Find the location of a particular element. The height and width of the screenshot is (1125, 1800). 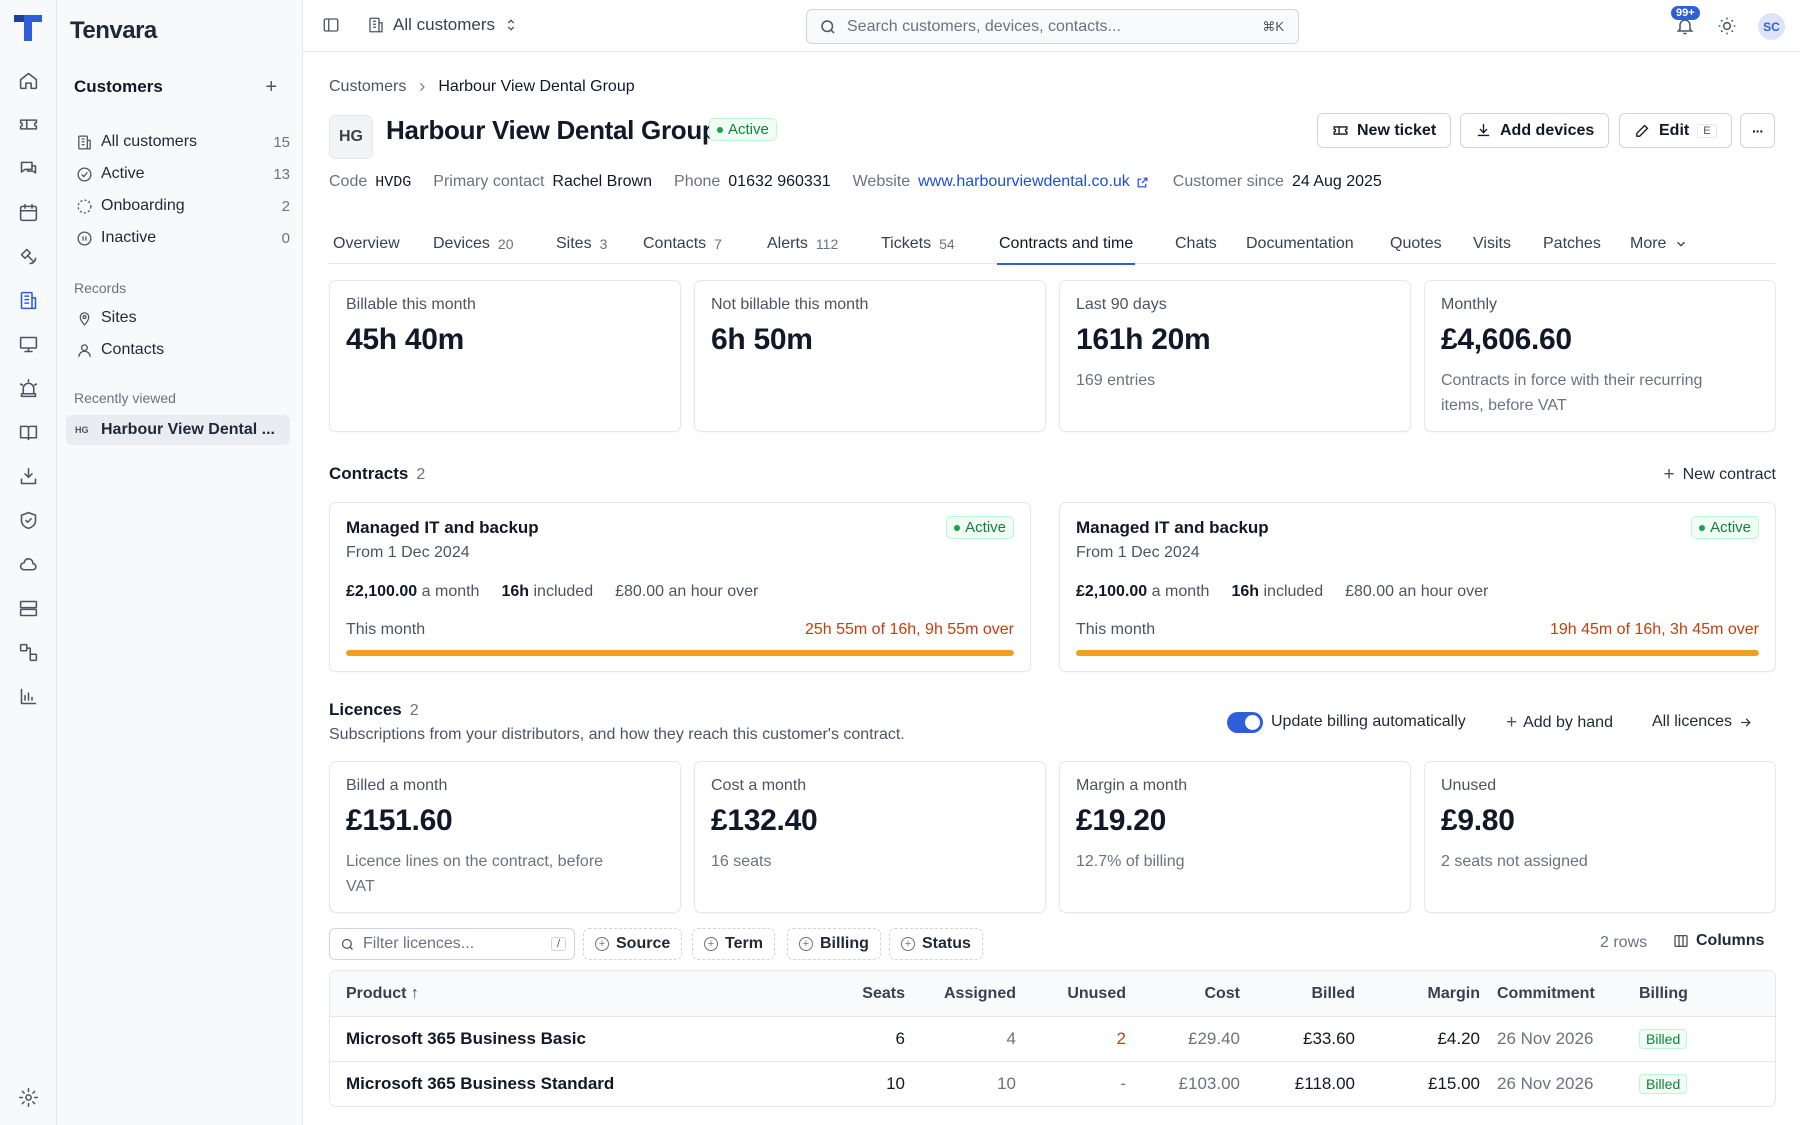

ticket-icon is located at coordinates (28, 124).